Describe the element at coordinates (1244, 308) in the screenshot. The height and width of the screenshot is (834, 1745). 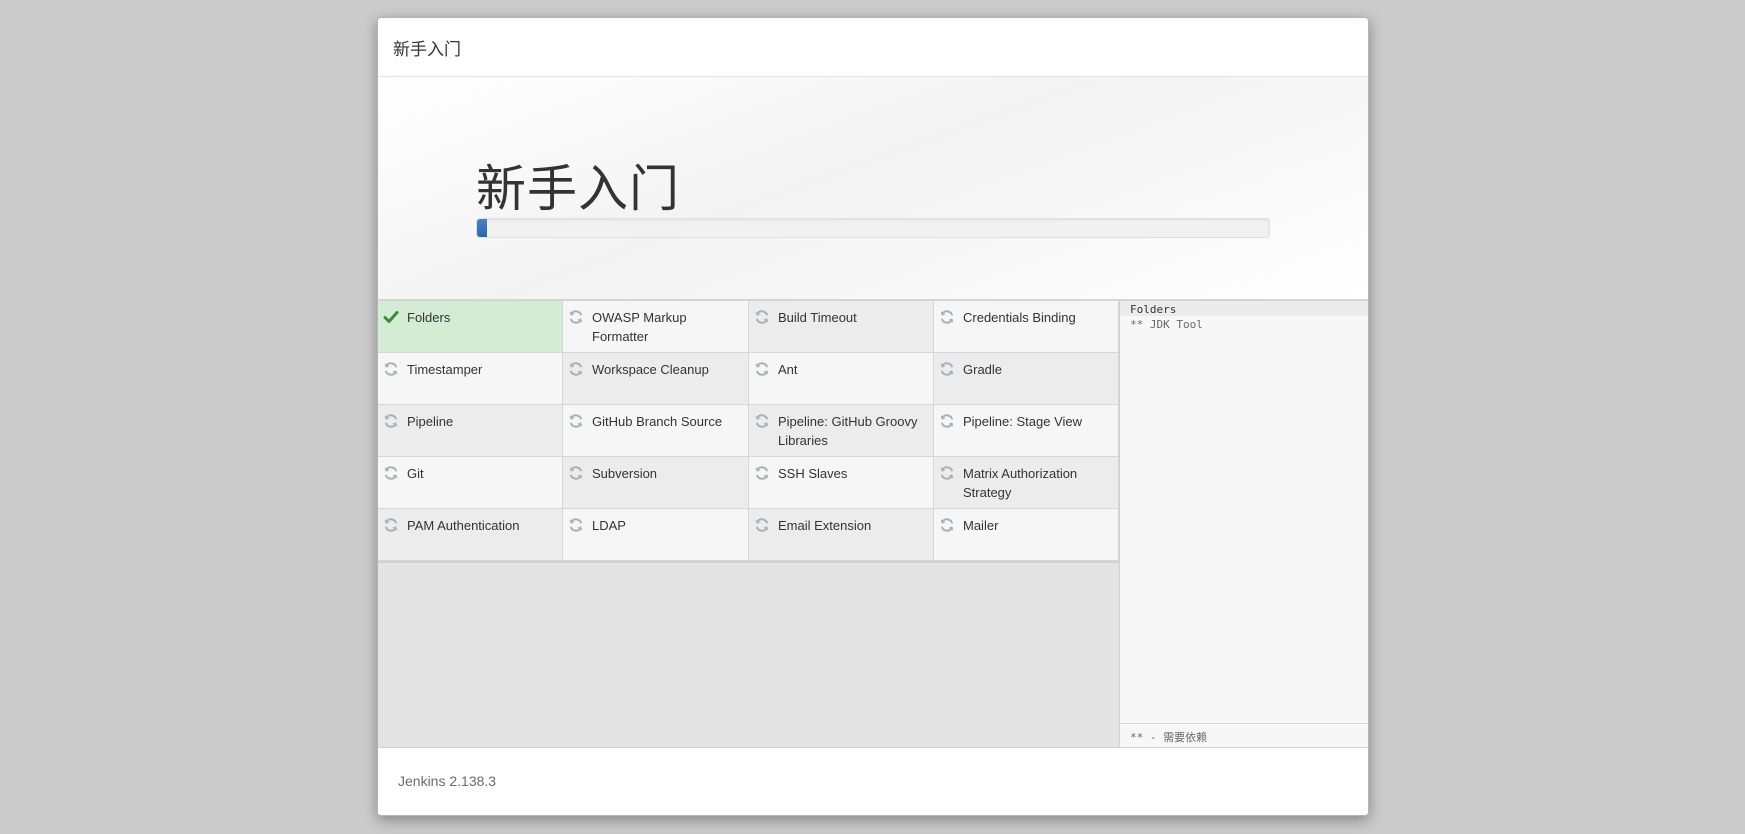
I see `log-line: Folders` at that location.